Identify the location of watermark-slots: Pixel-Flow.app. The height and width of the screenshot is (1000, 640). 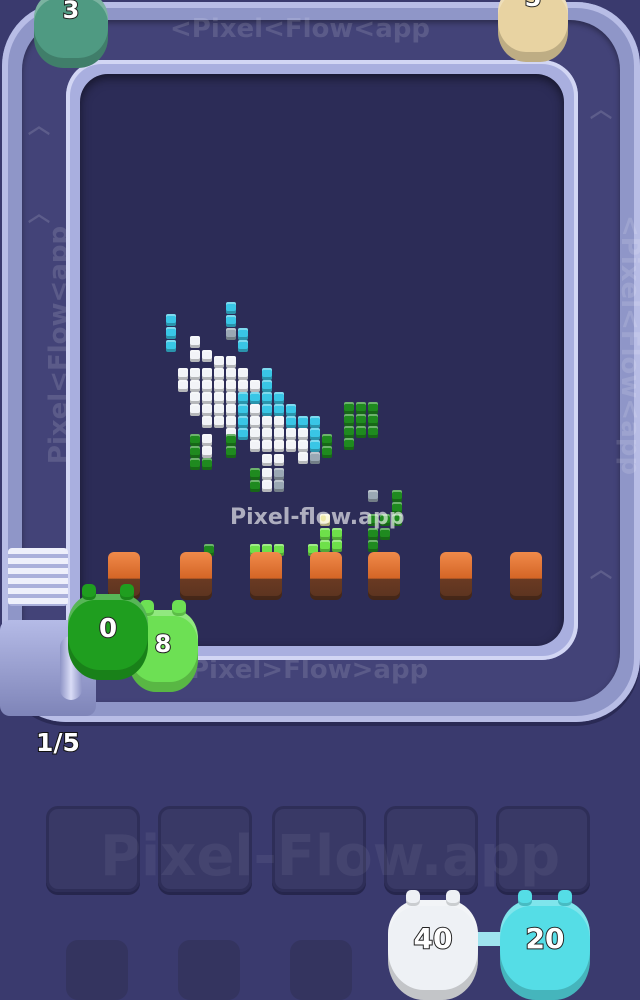
(330, 856).